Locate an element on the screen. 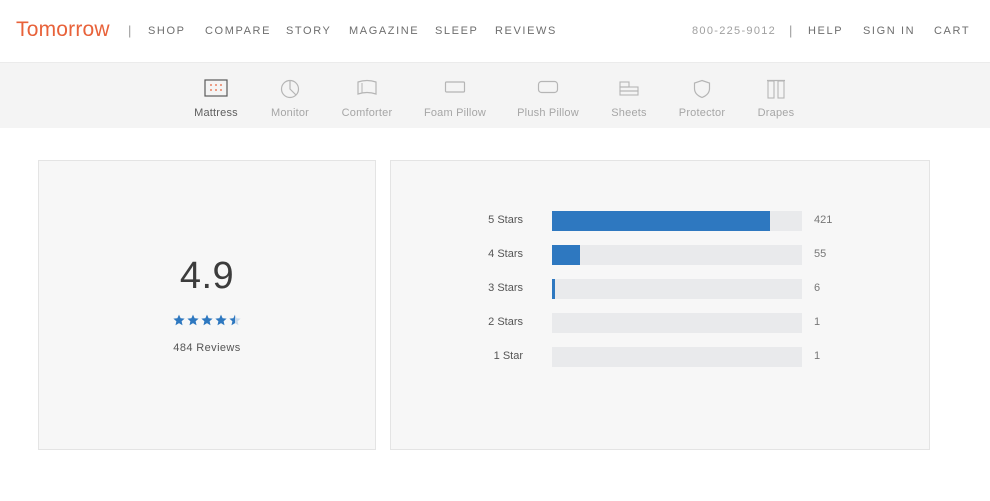 Image resolution: width=990 pixels, height=501 pixels. nav-link-compare: COMPARE is located at coordinates (238, 31).